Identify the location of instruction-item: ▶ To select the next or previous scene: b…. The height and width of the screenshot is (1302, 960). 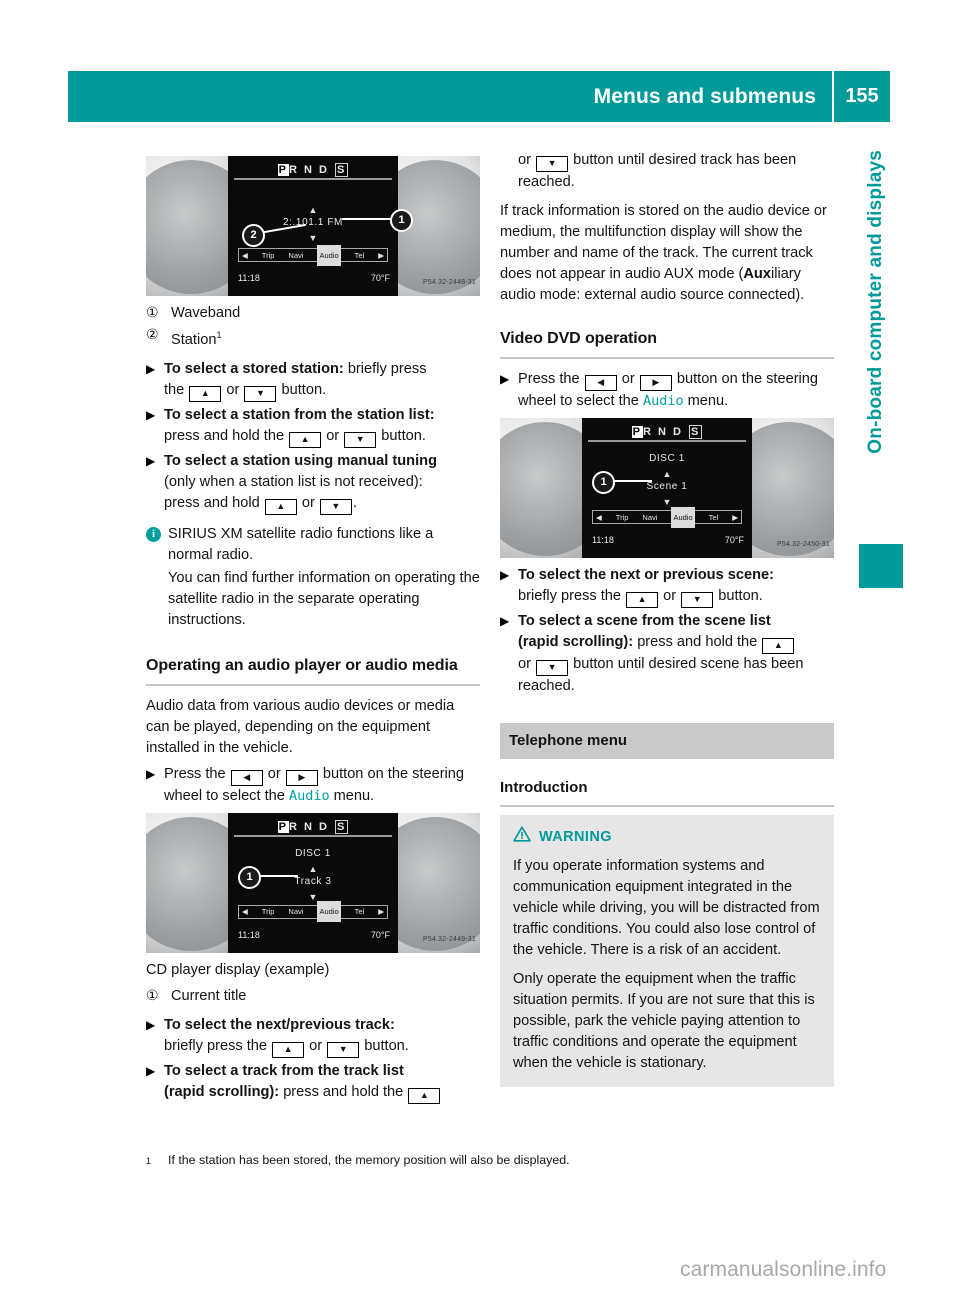
(667, 586).